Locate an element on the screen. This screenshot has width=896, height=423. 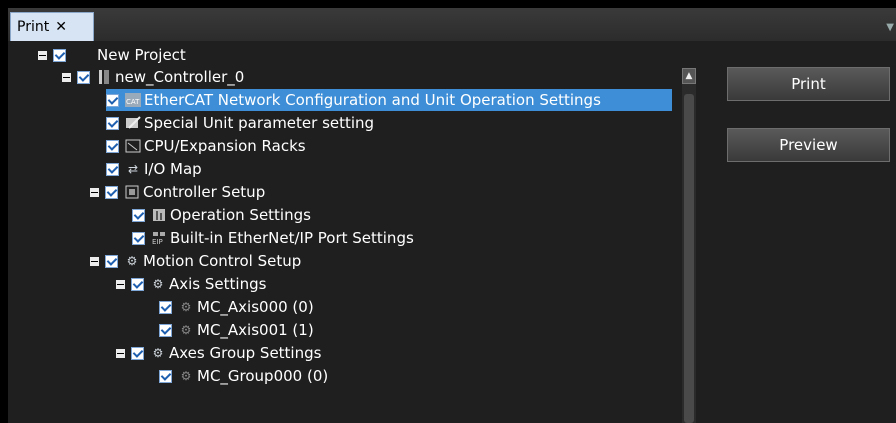
tab-label: Print is located at coordinates (33, 27).